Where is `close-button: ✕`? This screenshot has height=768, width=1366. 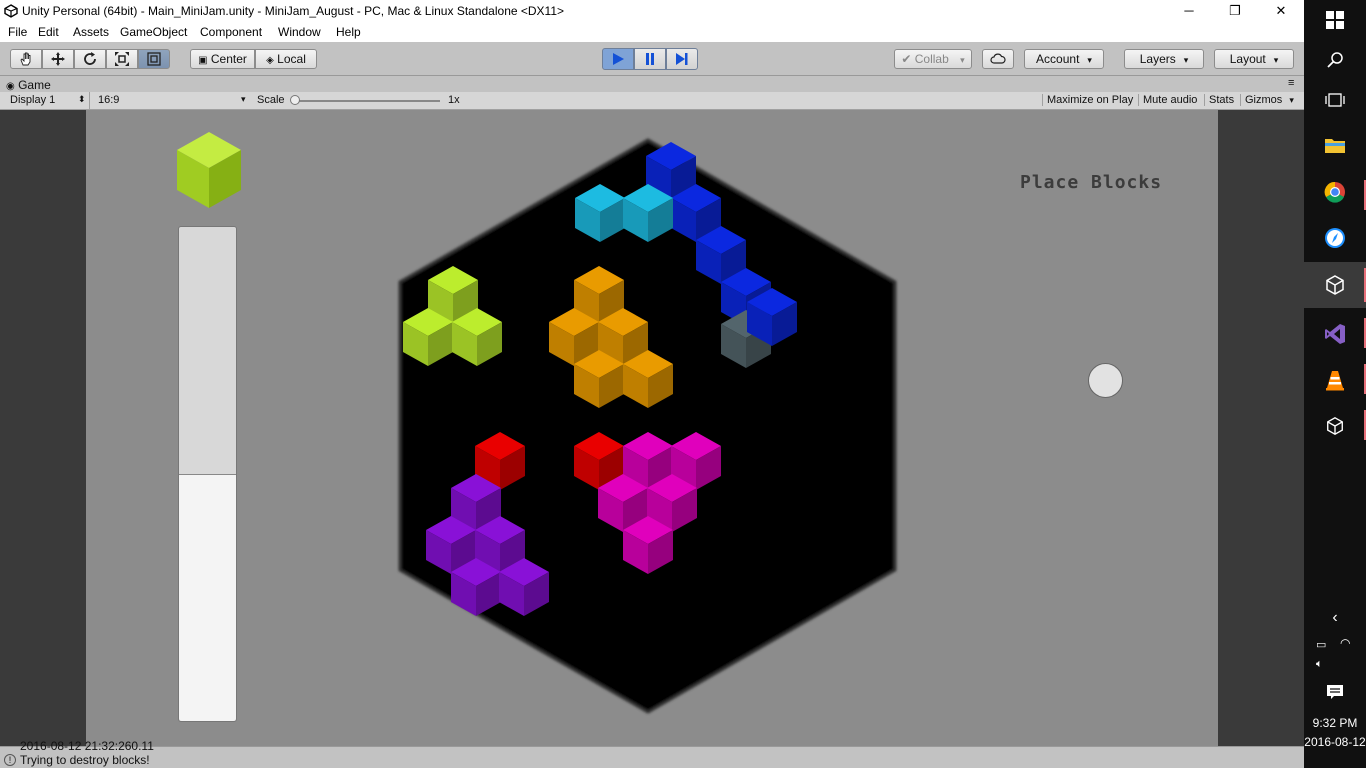
close-button: ✕ is located at coordinates (1281, 11).